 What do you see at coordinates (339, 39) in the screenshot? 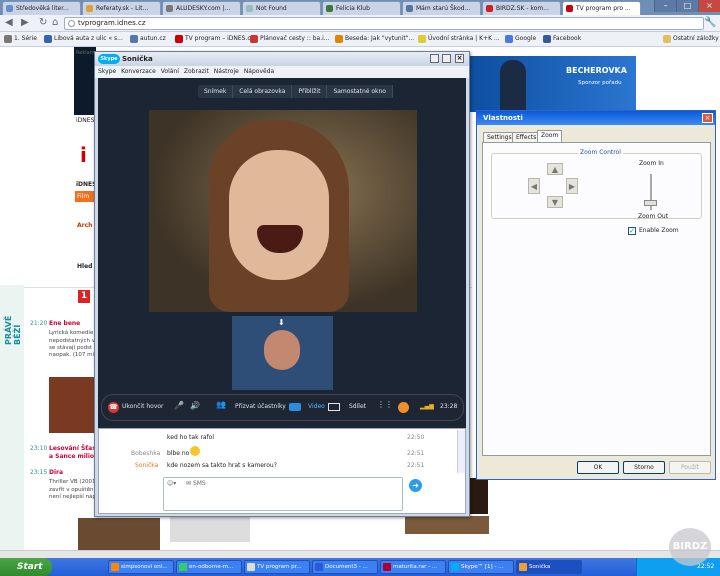
I see `bookmark-favicon-icon` at bounding box center [339, 39].